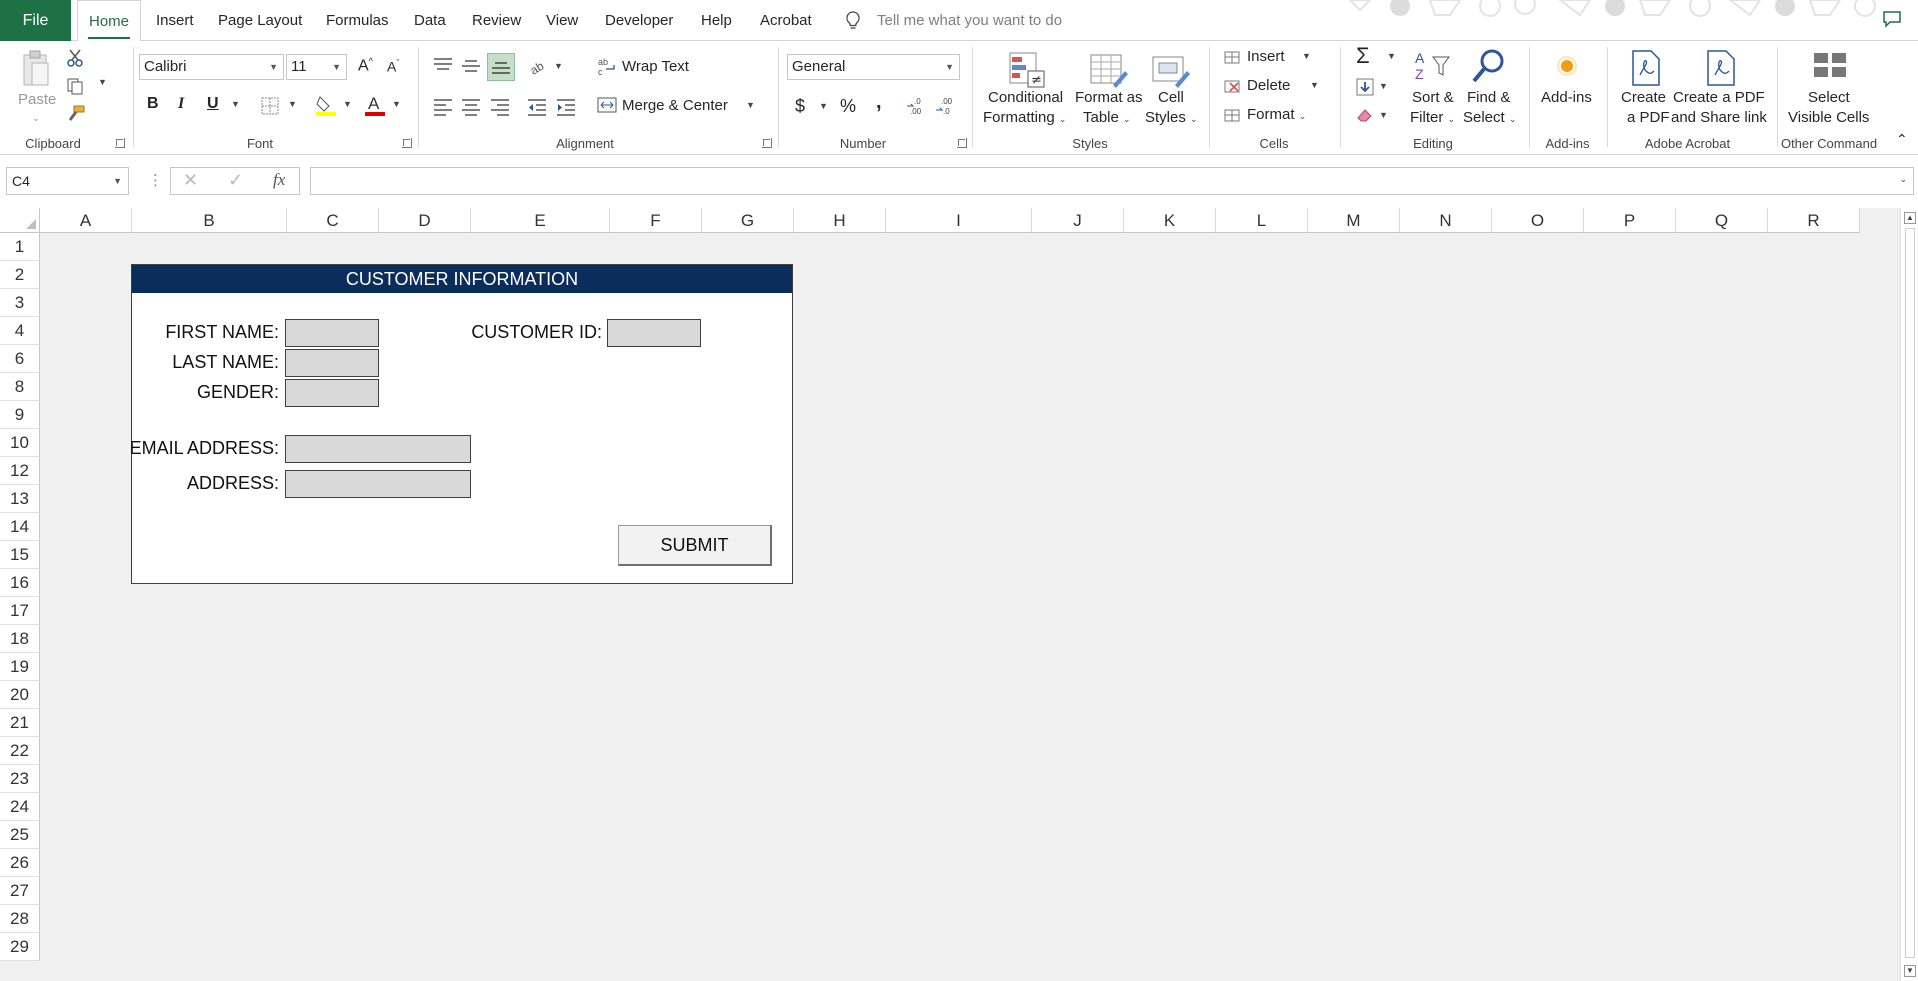 This screenshot has height=981, width=1918. I want to click on select-visible-cells-label-2: Visible Cells, so click(1828, 117).